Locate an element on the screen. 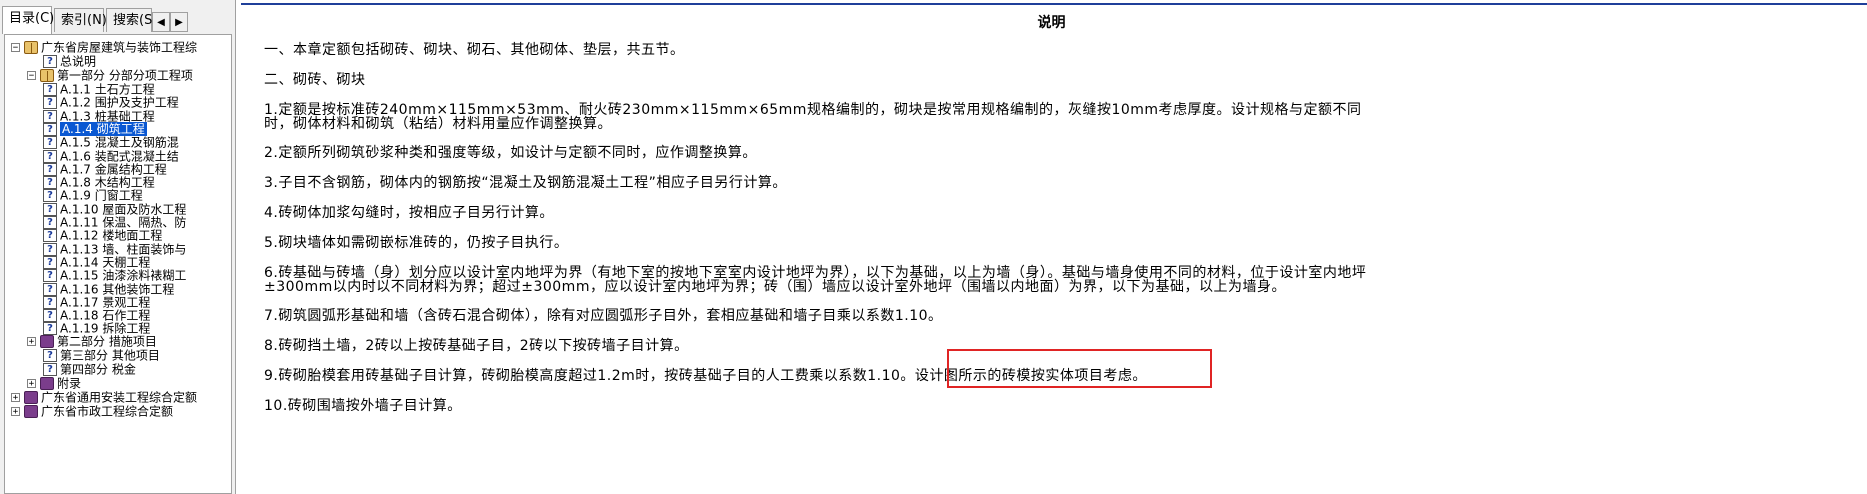 The image size is (1867, 494). tab-scroll-right-button: ▶ is located at coordinates (179, 22).